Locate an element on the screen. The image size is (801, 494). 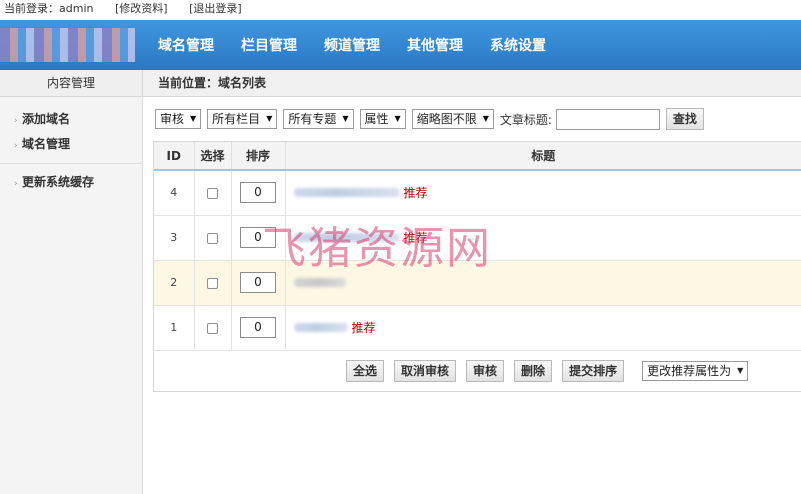
thumbnail-select: 缩略图不限 ▼ is located at coordinates (452, 119).